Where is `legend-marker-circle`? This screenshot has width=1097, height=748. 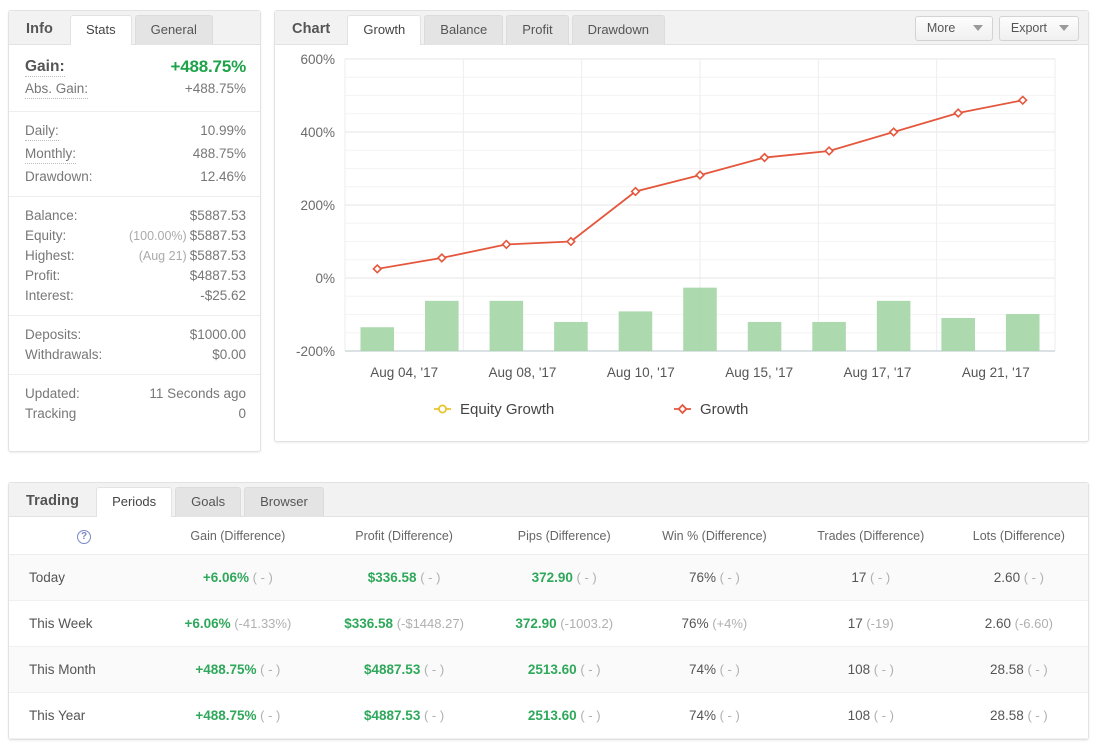
legend-marker-circle is located at coordinates (442, 409).